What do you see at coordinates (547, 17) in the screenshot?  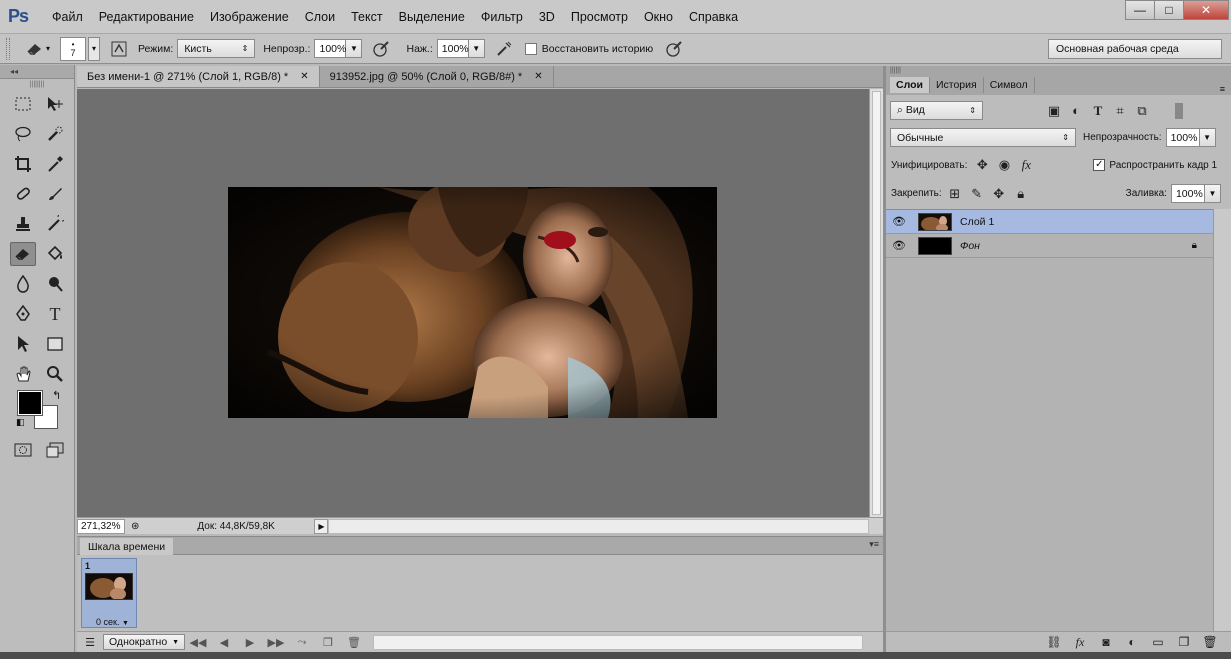 I see `menu-3d: 3D` at bounding box center [547, 17].